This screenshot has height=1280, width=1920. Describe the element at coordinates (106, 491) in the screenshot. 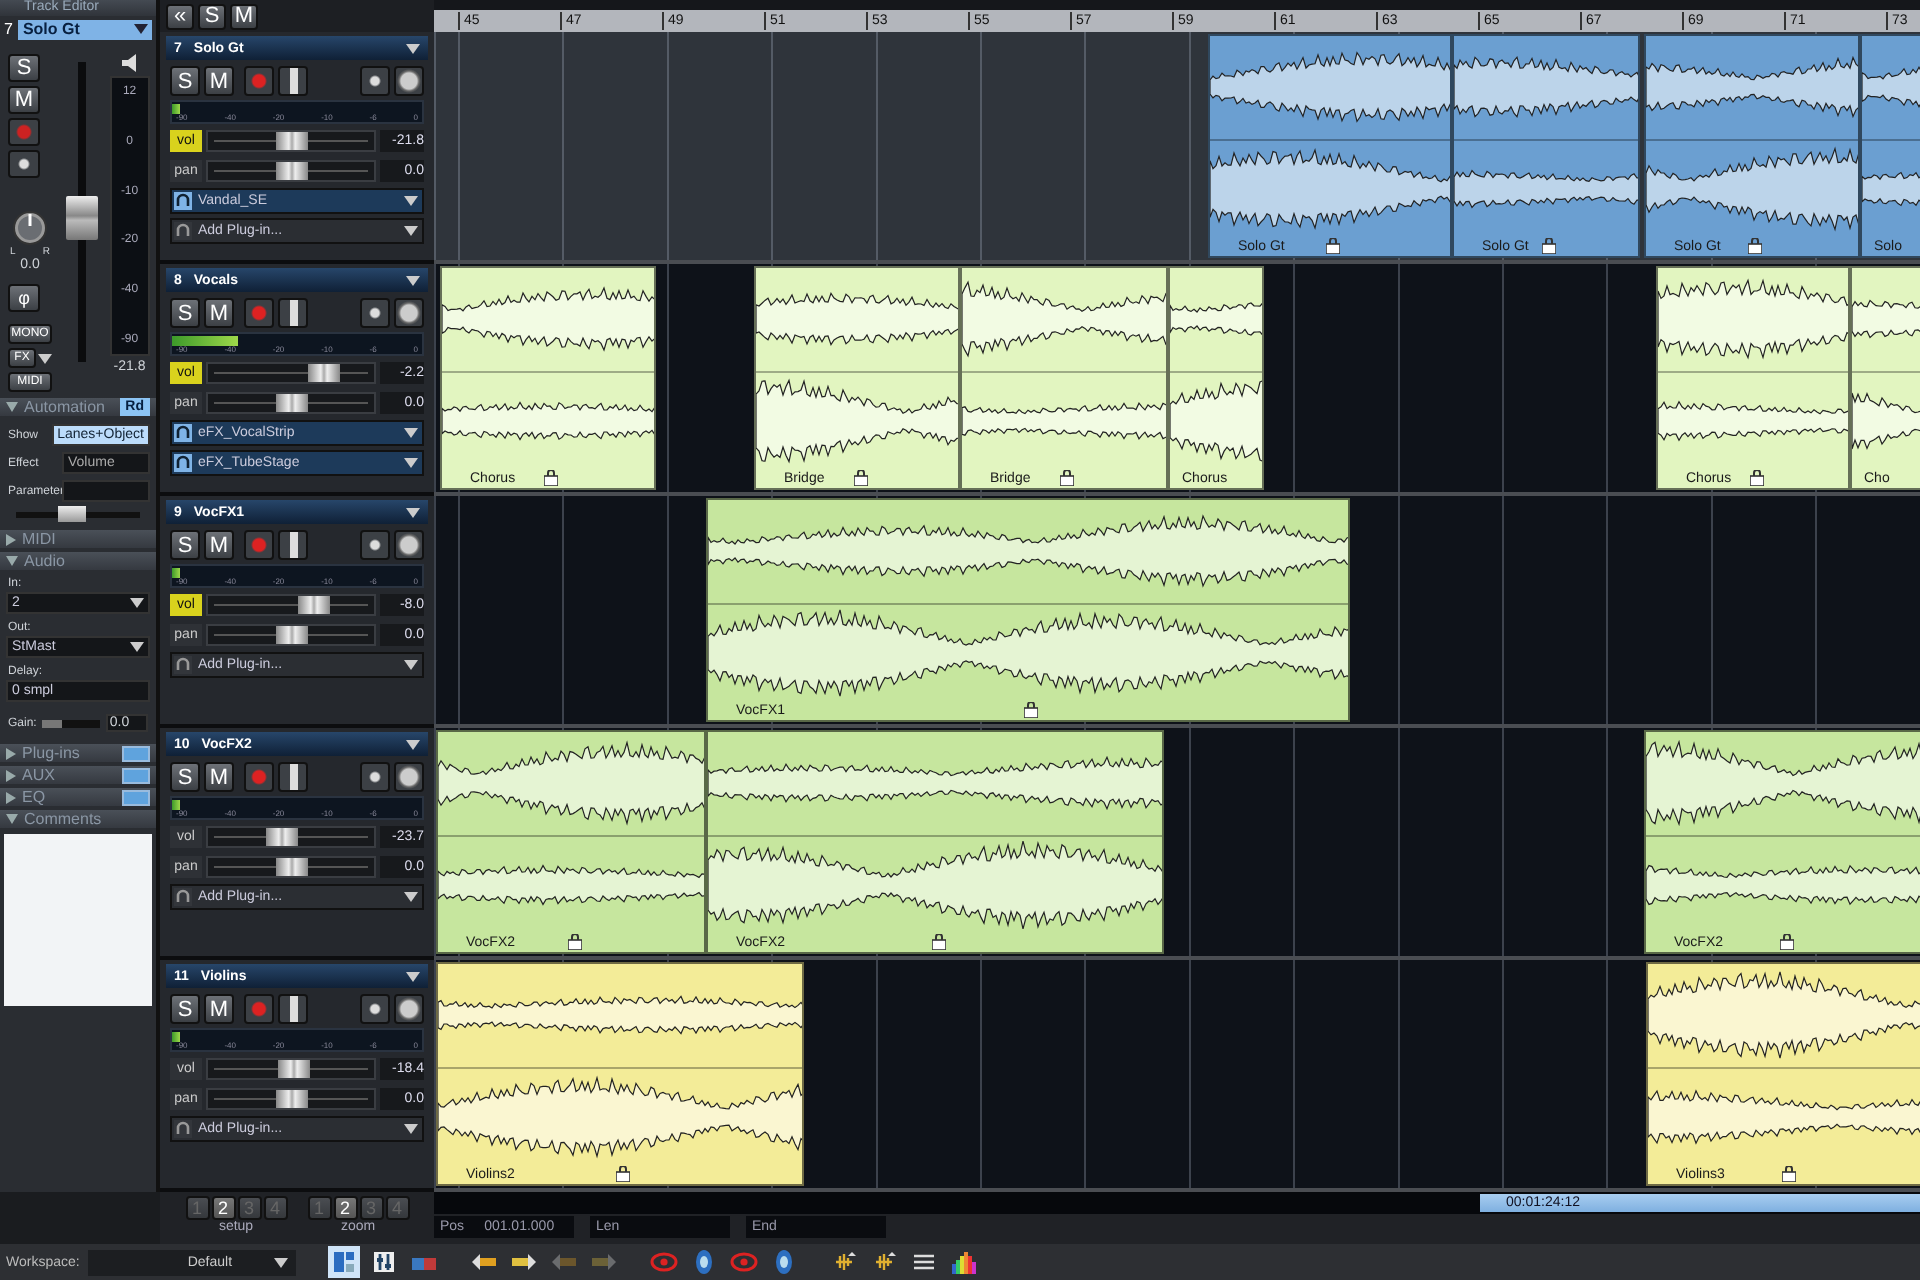

I see `value-field` at that location.